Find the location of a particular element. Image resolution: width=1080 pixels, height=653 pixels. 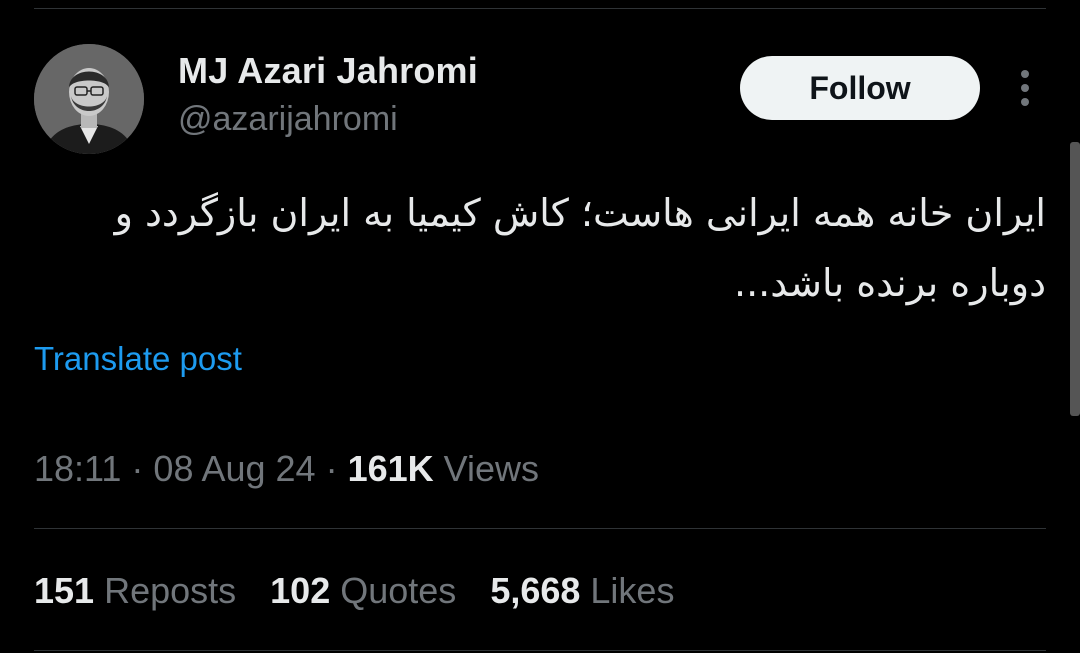

views-count: 161K is located at coordinates (390, 468).